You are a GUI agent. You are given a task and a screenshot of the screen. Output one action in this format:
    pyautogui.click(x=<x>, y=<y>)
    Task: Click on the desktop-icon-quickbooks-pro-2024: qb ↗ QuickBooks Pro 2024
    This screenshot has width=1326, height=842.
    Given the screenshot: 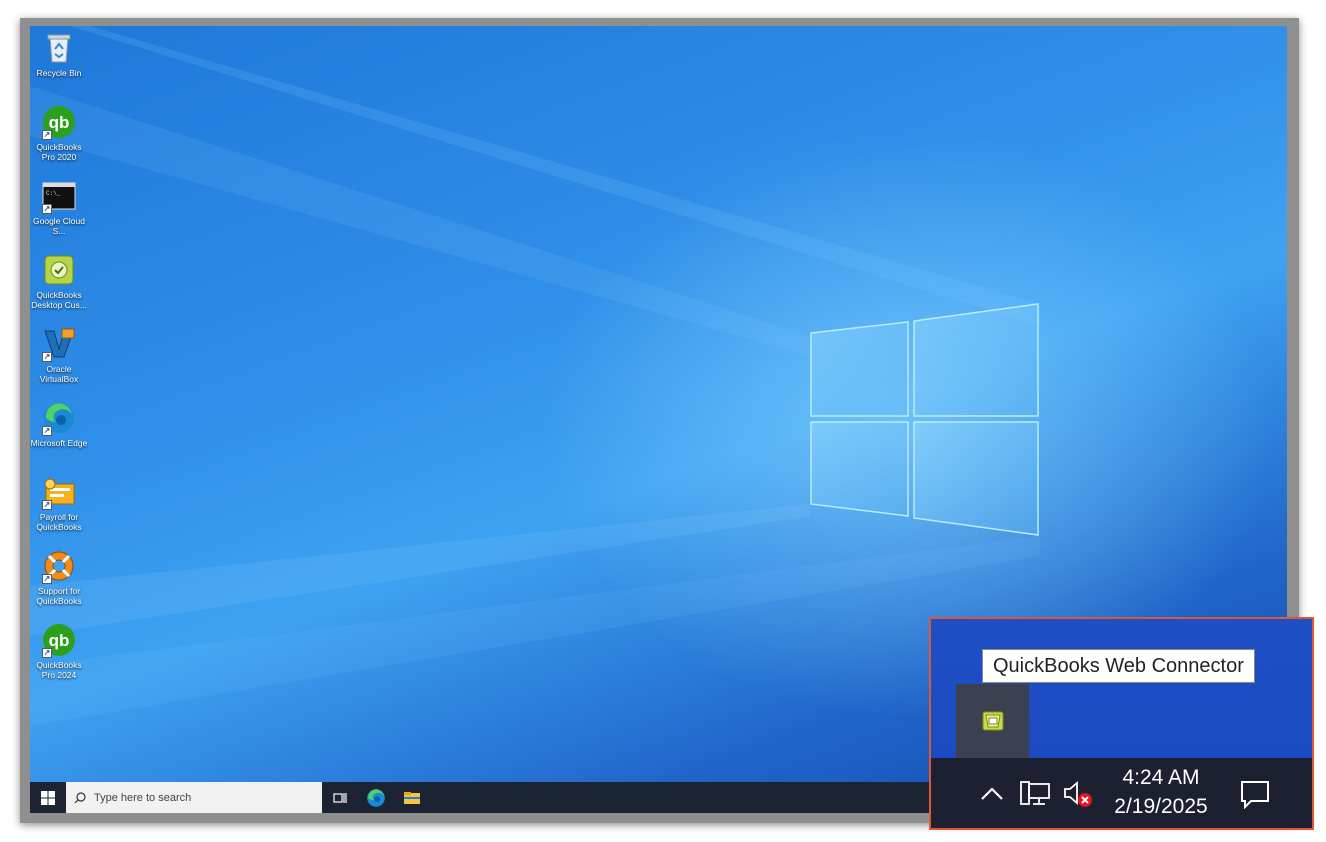 What is the action you would take?
    pyautogui.click(x=59, y=658)
    